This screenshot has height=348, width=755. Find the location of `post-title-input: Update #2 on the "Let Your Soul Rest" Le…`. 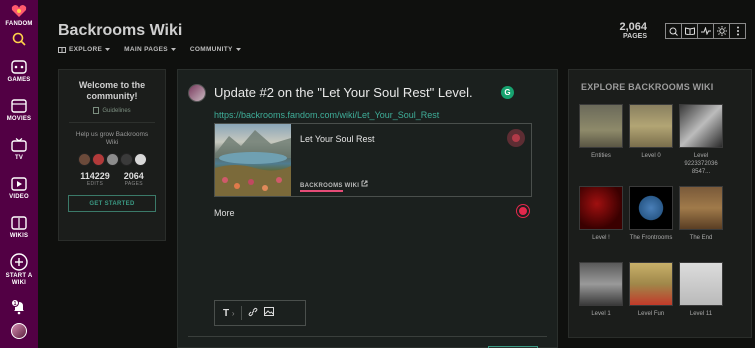

post-title-input: Update #2 on the "Let Your Soul Rest" Le… is located at coordinates (343, 92).